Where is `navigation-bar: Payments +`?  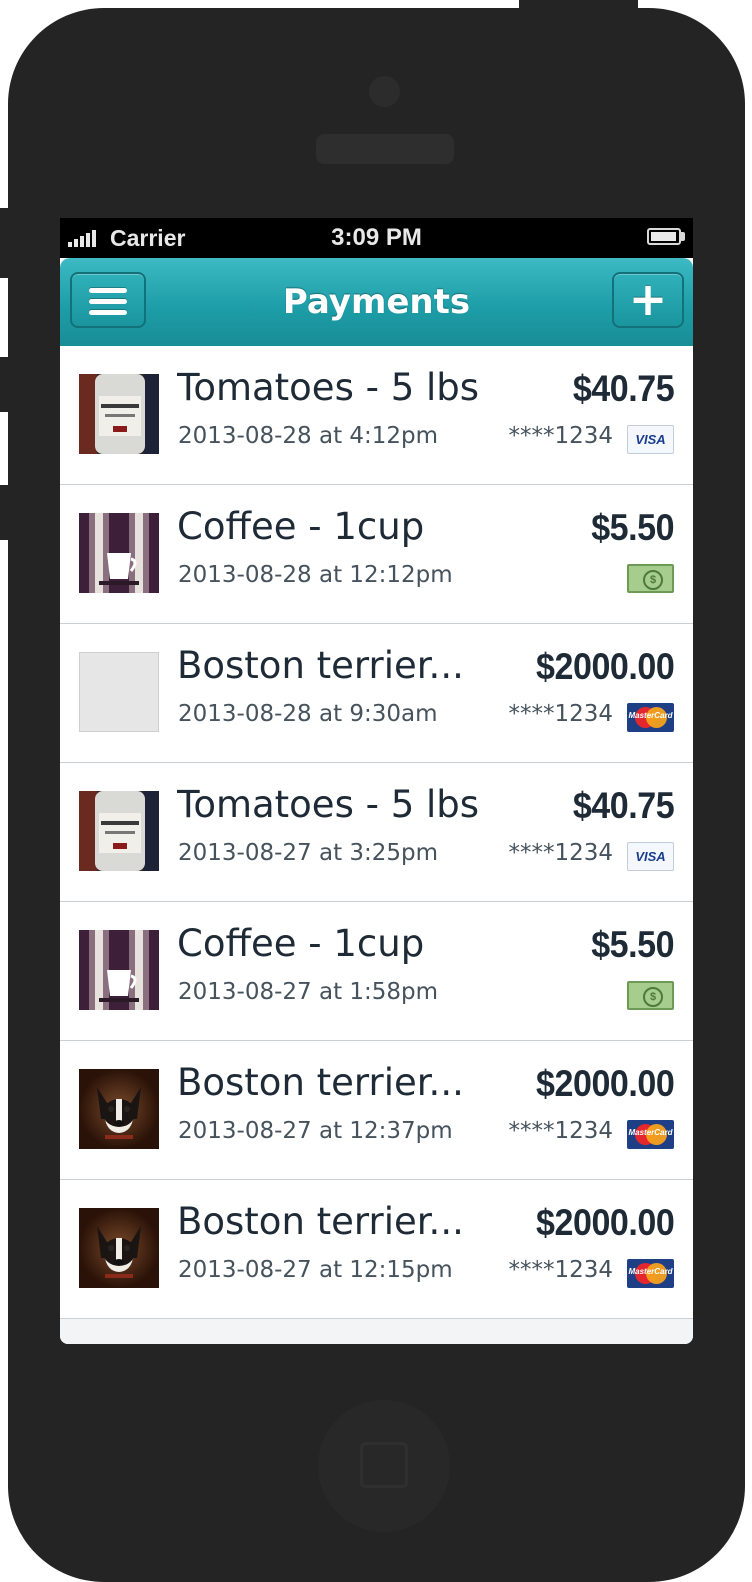 navigation-bar: Payments + is located at coordinates (376, 303).